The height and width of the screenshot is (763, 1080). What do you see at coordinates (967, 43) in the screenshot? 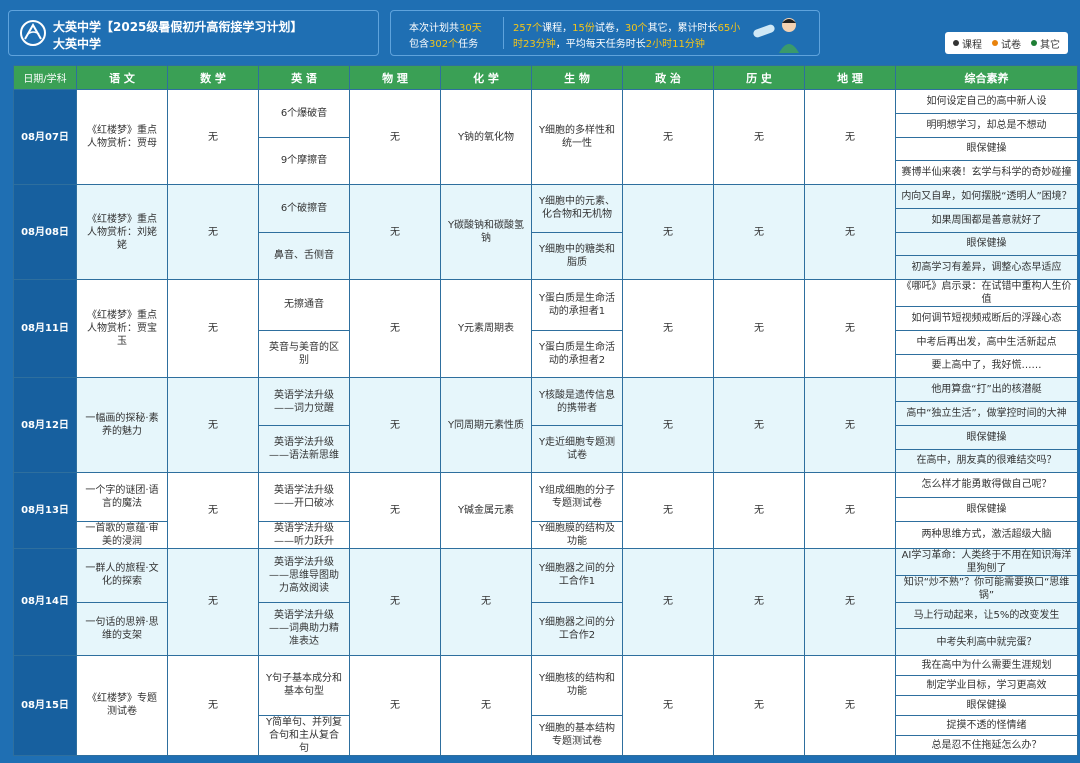
I see `legend-item-course: 课程` at bounding box center [967, 43].